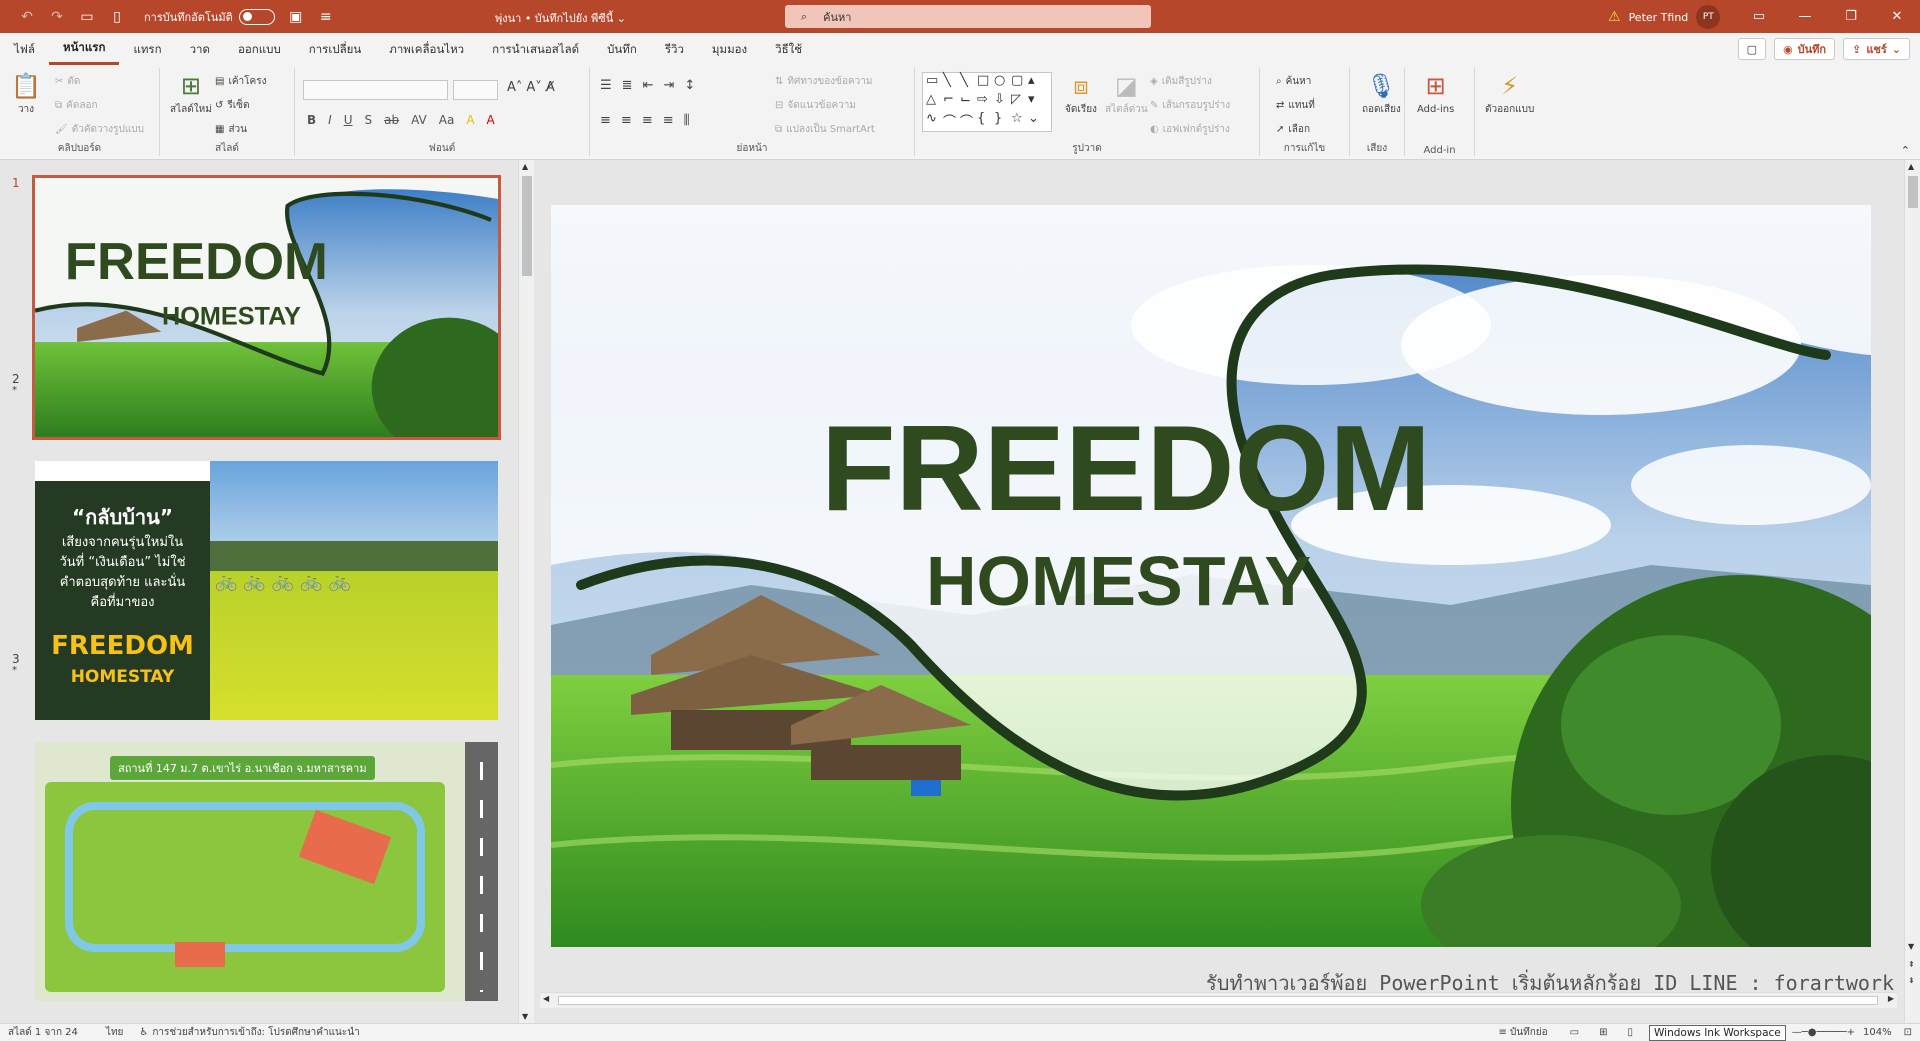  I want to click on format-painter-button: 🖌 ตัวคัดวางรูปแบบ, so click(99, 129).